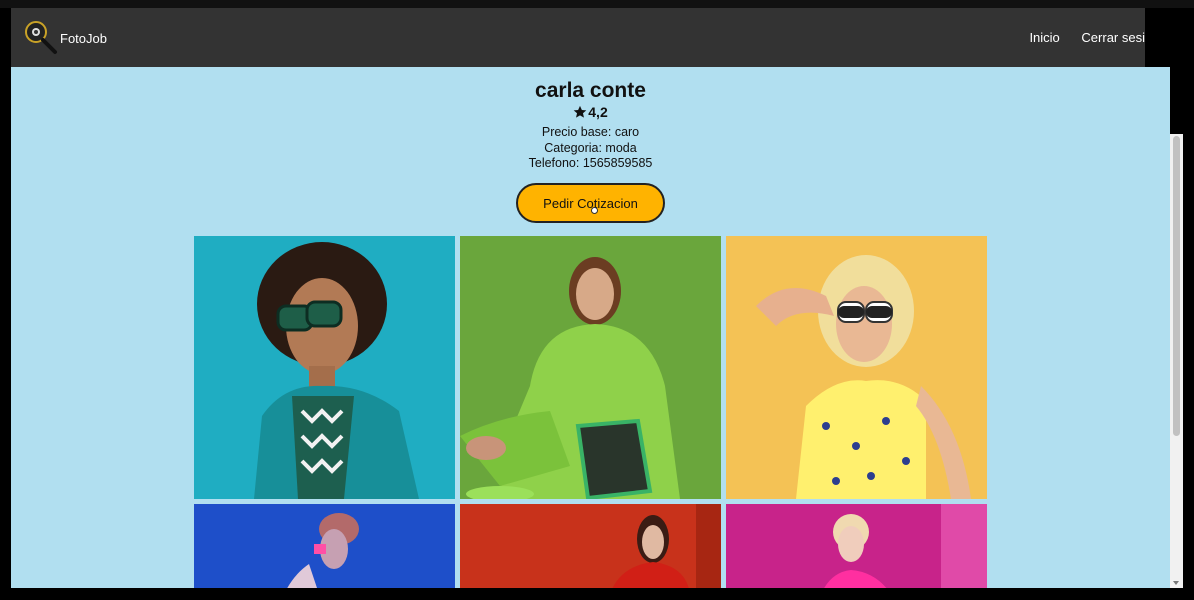  Describe the element at coordinates (590, 546) in the screenshot. I see `photo-woman-red-backdrop` at that location.